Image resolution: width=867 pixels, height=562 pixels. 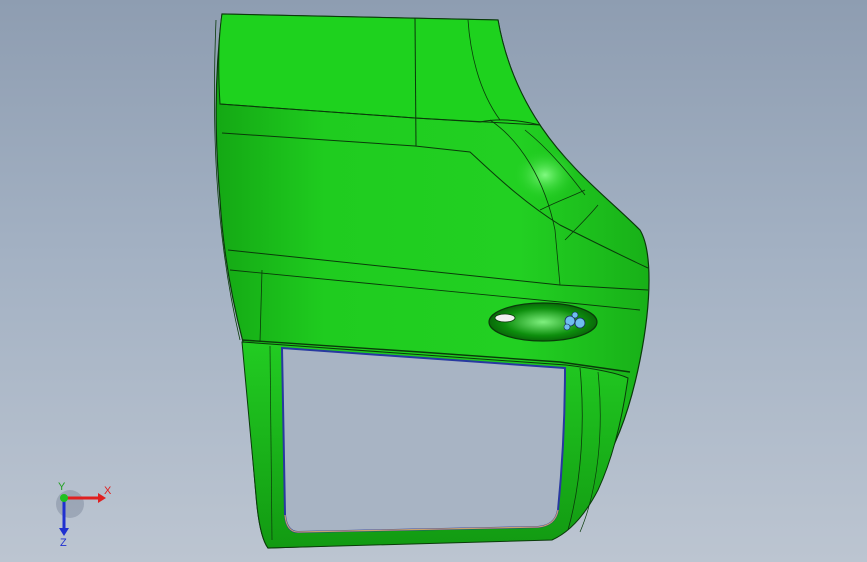 I want to click on z-axis-arrow, so click(x=64, y=532).